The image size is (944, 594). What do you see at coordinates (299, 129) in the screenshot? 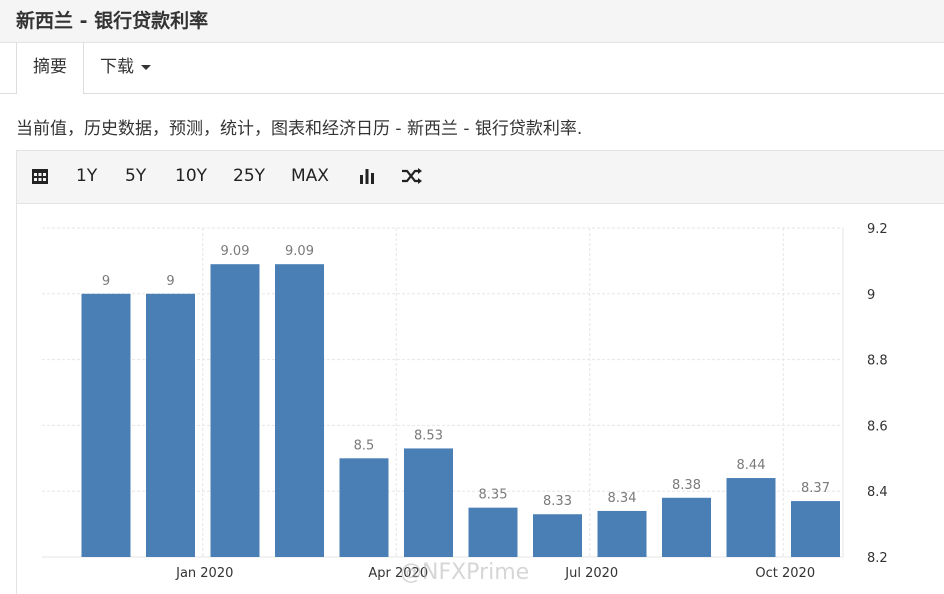
I see `page-description: 当前值，历史数据，预测，统计，图表和经济日历 - 新西兰 - 银行贷款利率.` at bounding box center [299, 129].